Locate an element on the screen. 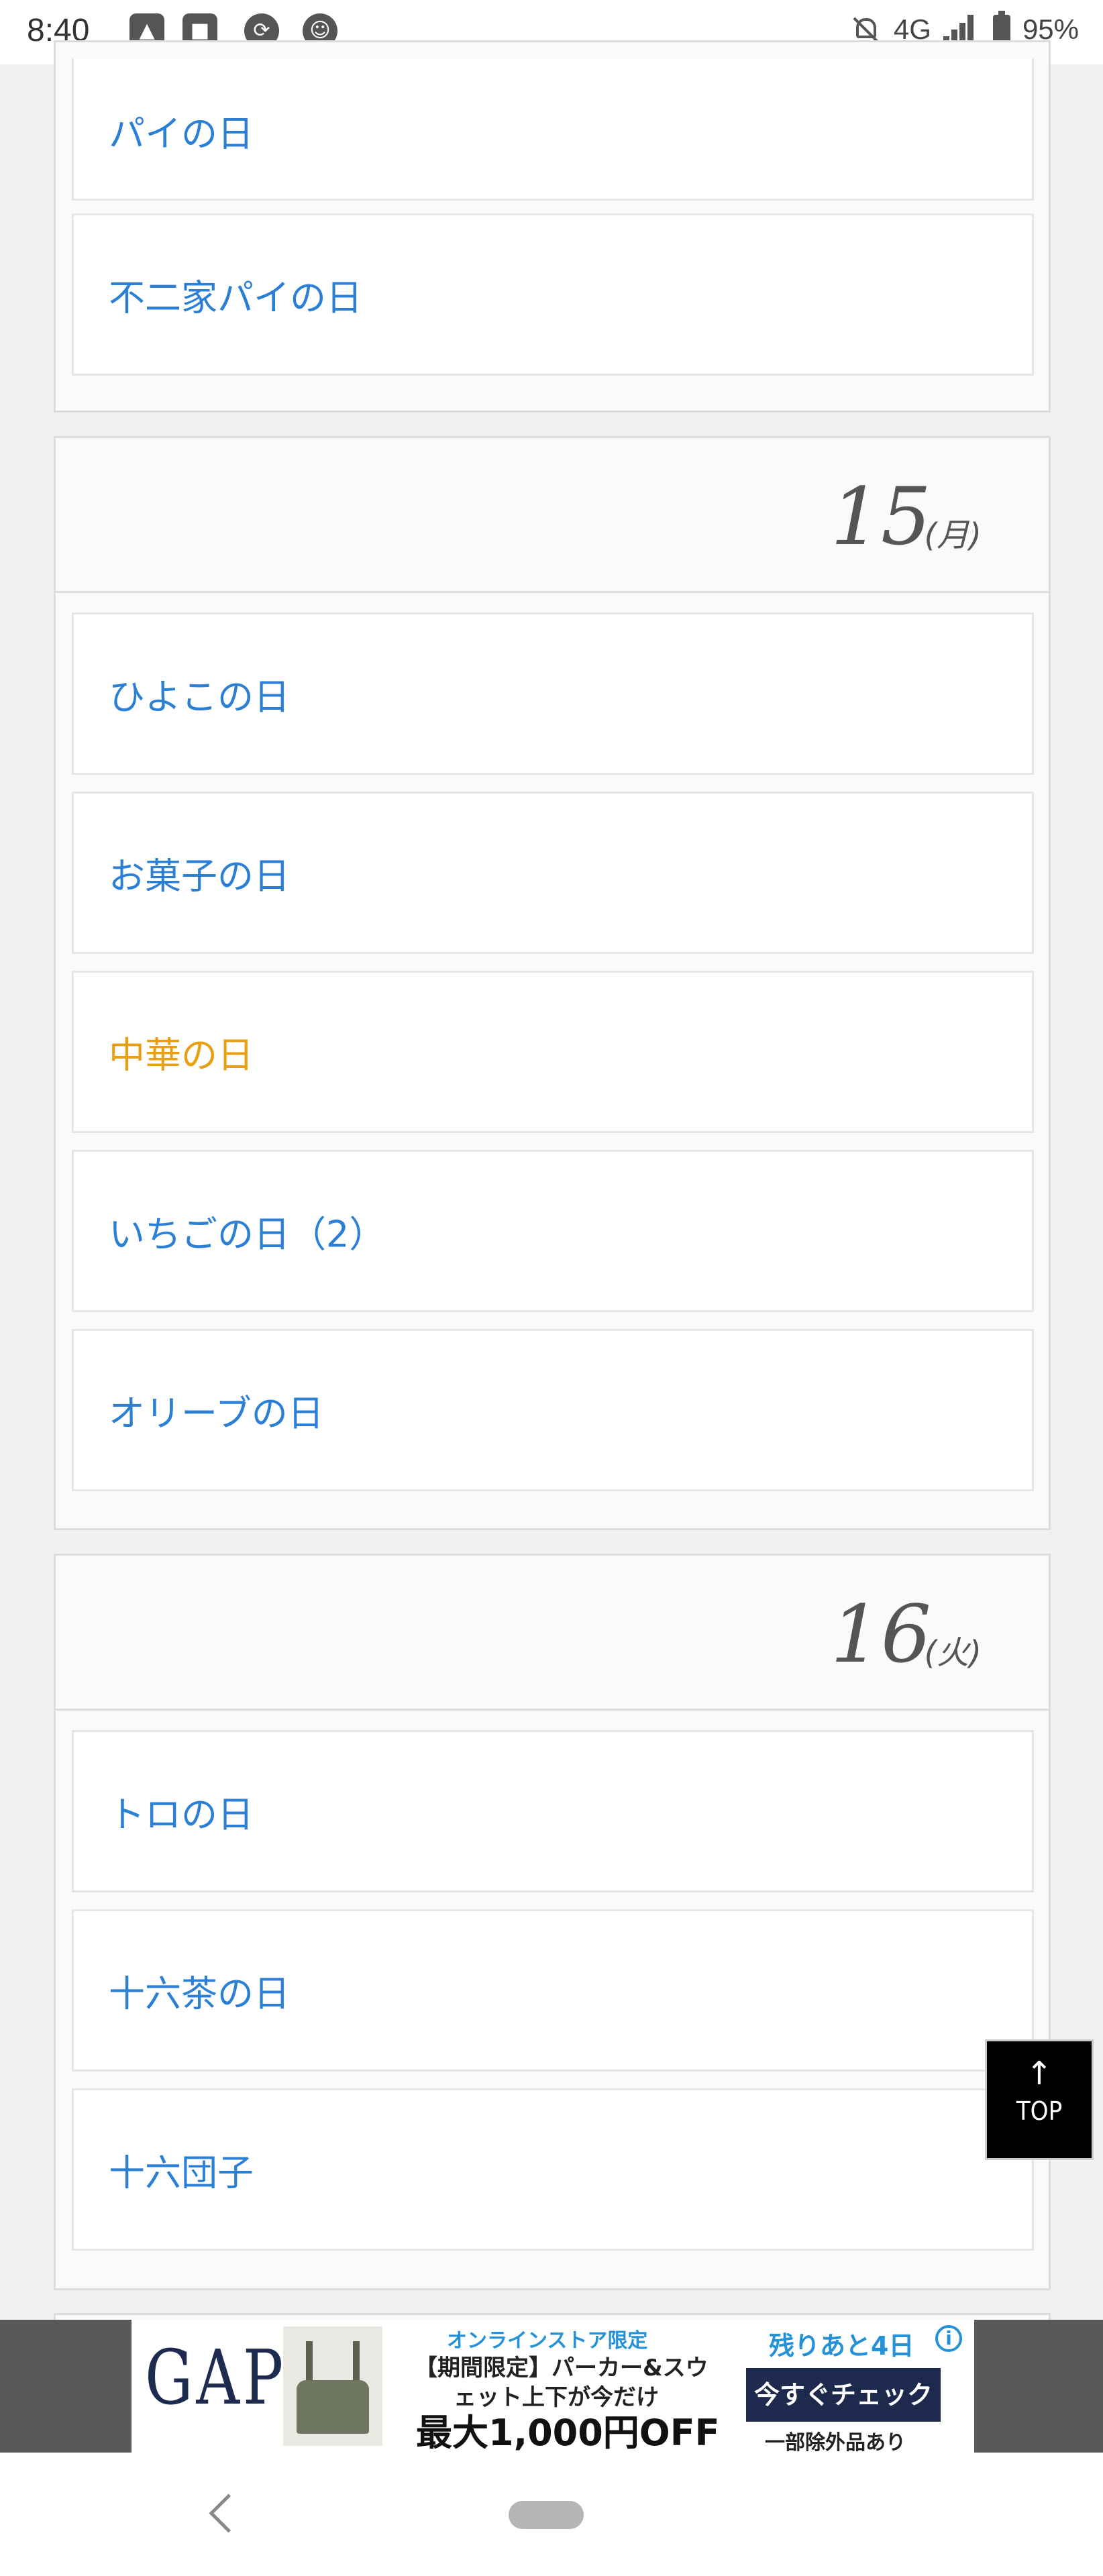  list-item-label: ひよこの日 is located at coordinates (199, 697).